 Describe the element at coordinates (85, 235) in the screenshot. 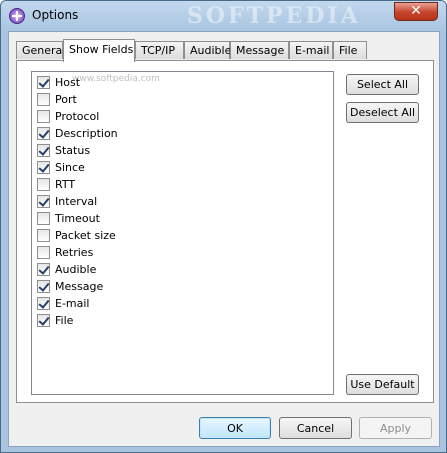

I see `field-label: Packet size` at that location.